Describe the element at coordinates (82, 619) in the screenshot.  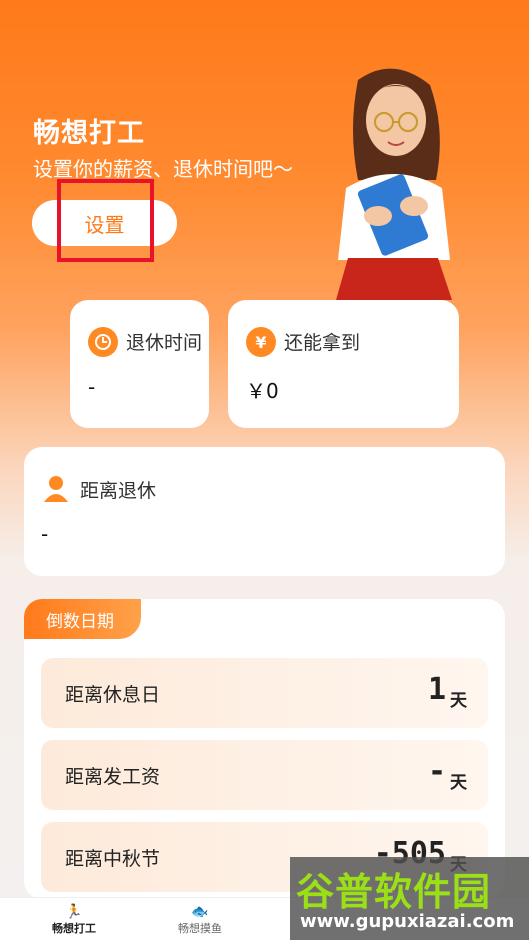
I see `countdown-badge: 倒数日期` at that location.